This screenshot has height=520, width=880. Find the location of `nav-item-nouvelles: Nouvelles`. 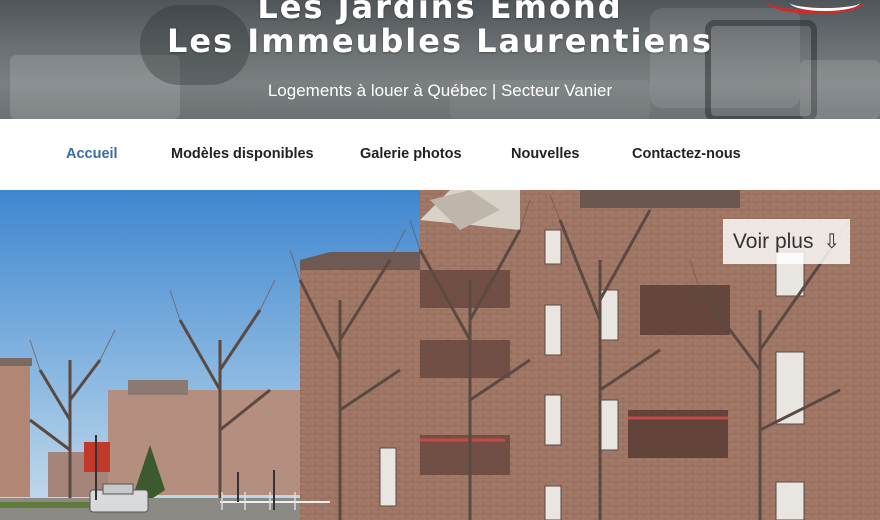

nav-item-nouvelles: Nouvelles is located at coordinates (545, 154).